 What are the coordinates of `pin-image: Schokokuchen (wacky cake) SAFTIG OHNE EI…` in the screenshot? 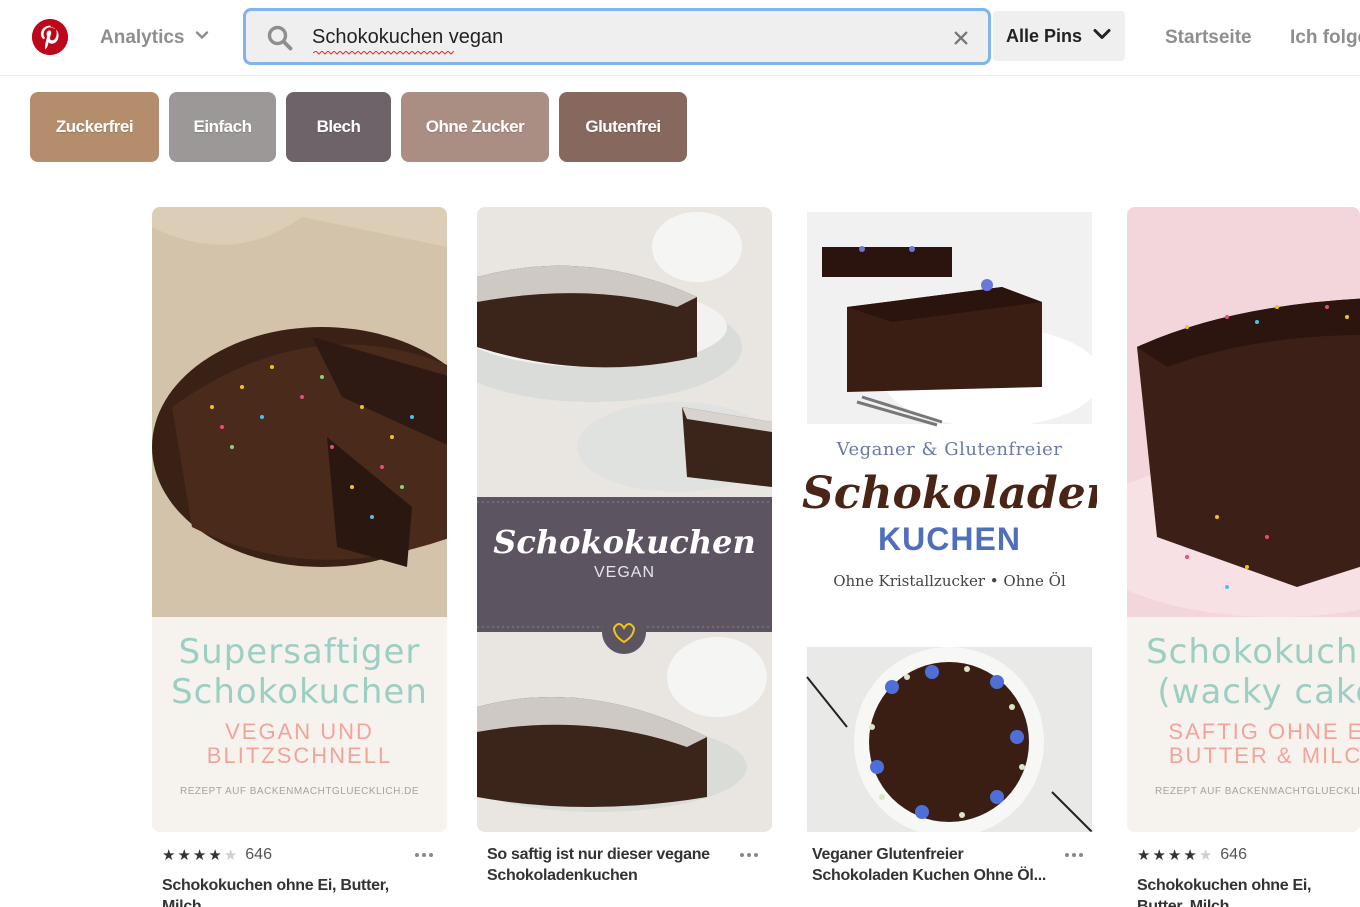 It's located at (1243, 519).